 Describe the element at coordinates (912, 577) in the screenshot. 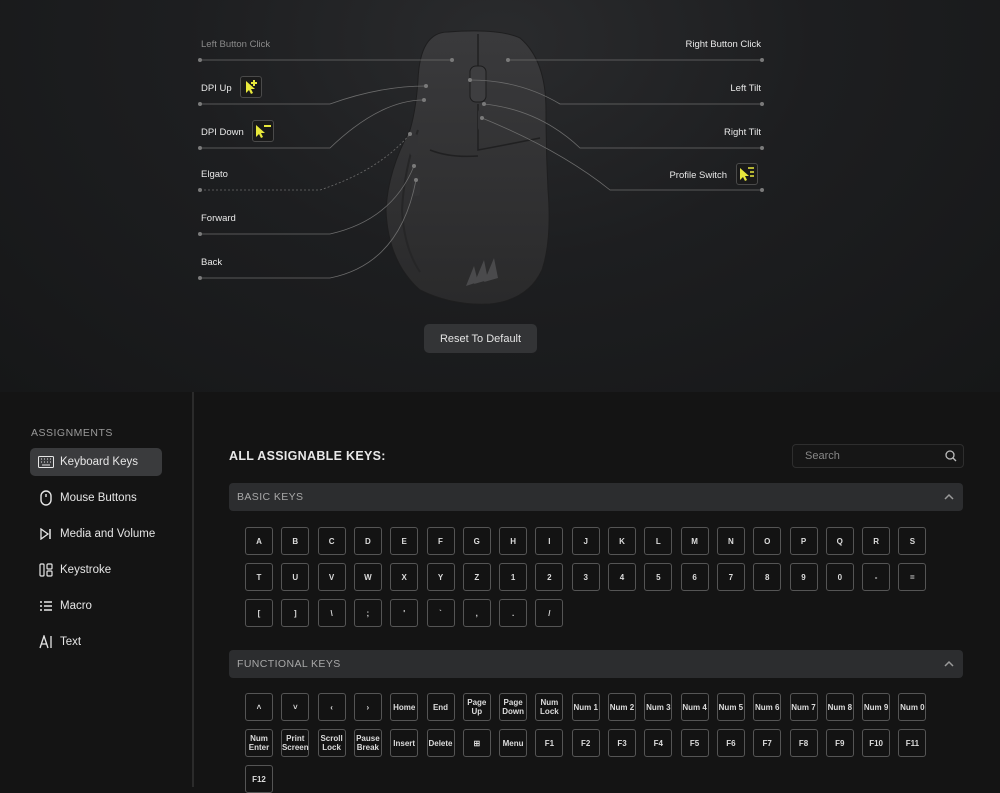

I see `key-button: =` at that location.